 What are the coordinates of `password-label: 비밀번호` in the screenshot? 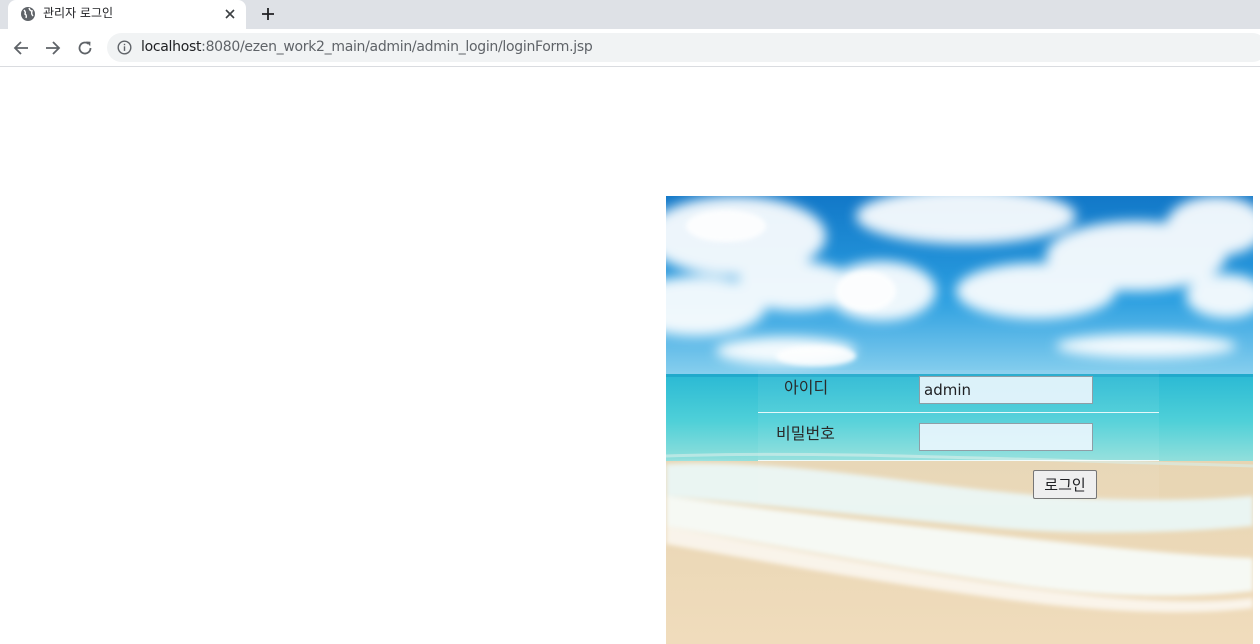 It's located at (805, 433).